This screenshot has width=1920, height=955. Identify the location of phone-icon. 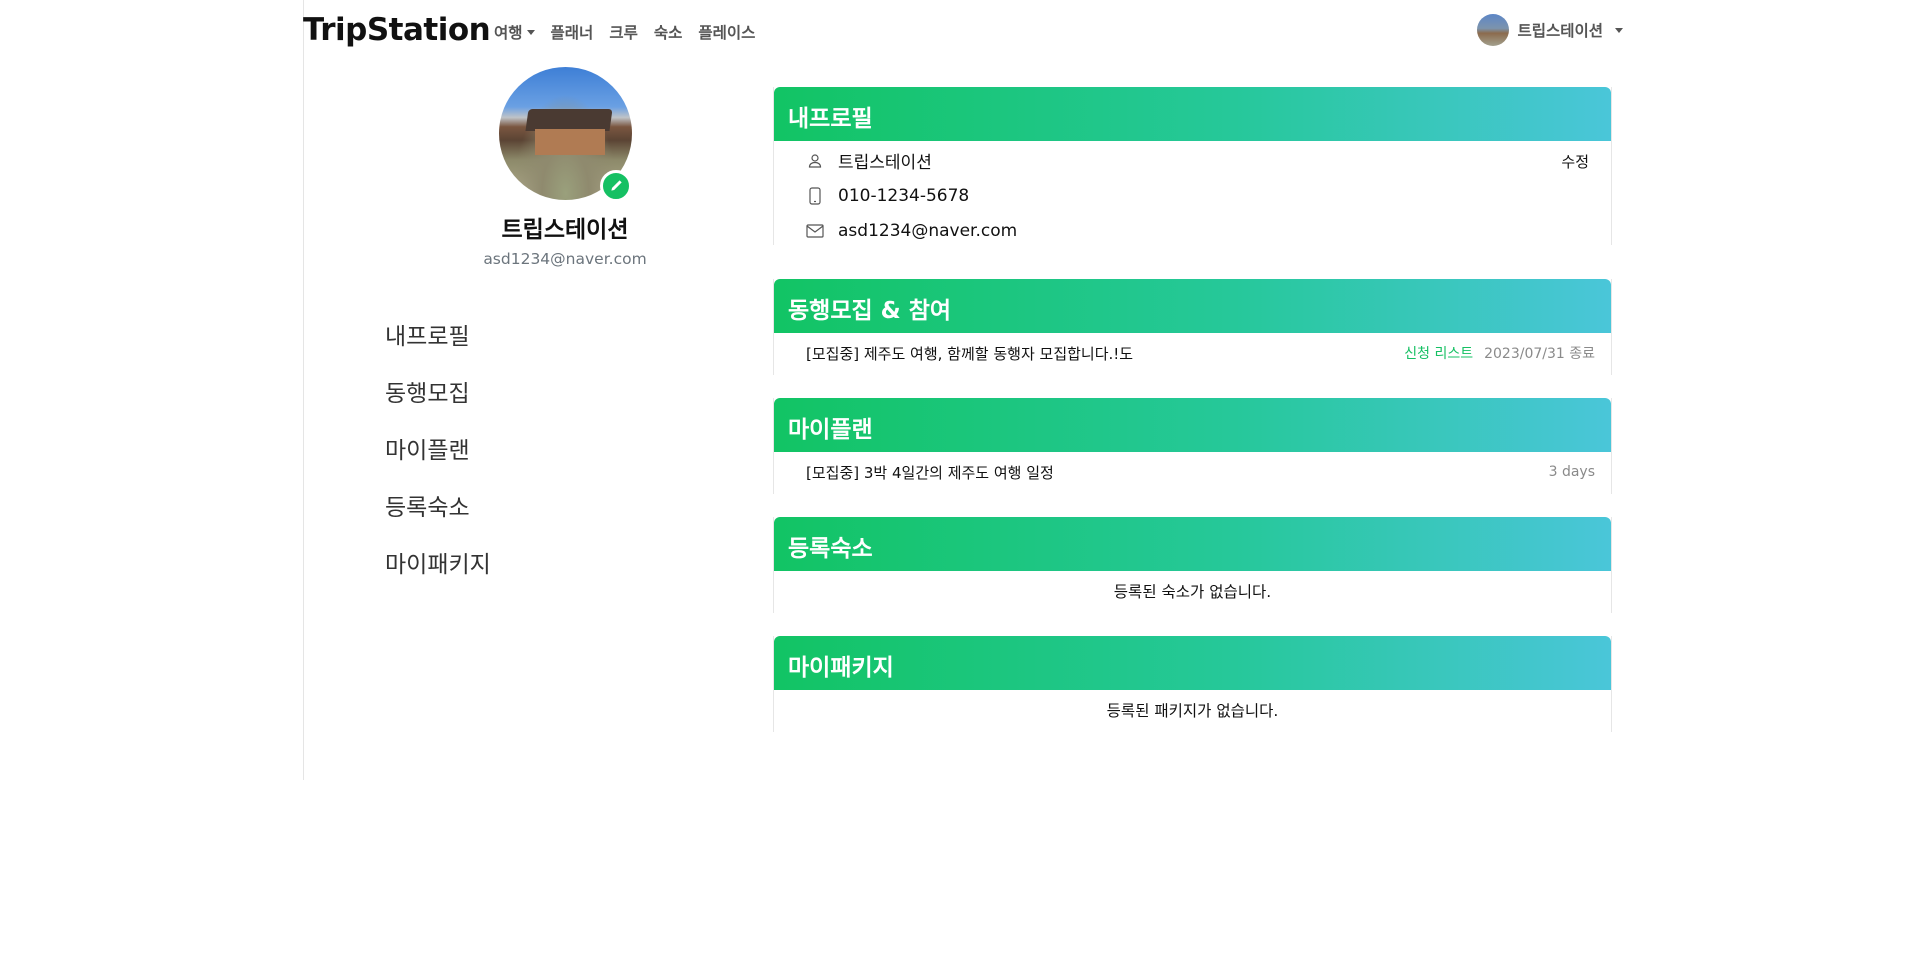
(815, 195).